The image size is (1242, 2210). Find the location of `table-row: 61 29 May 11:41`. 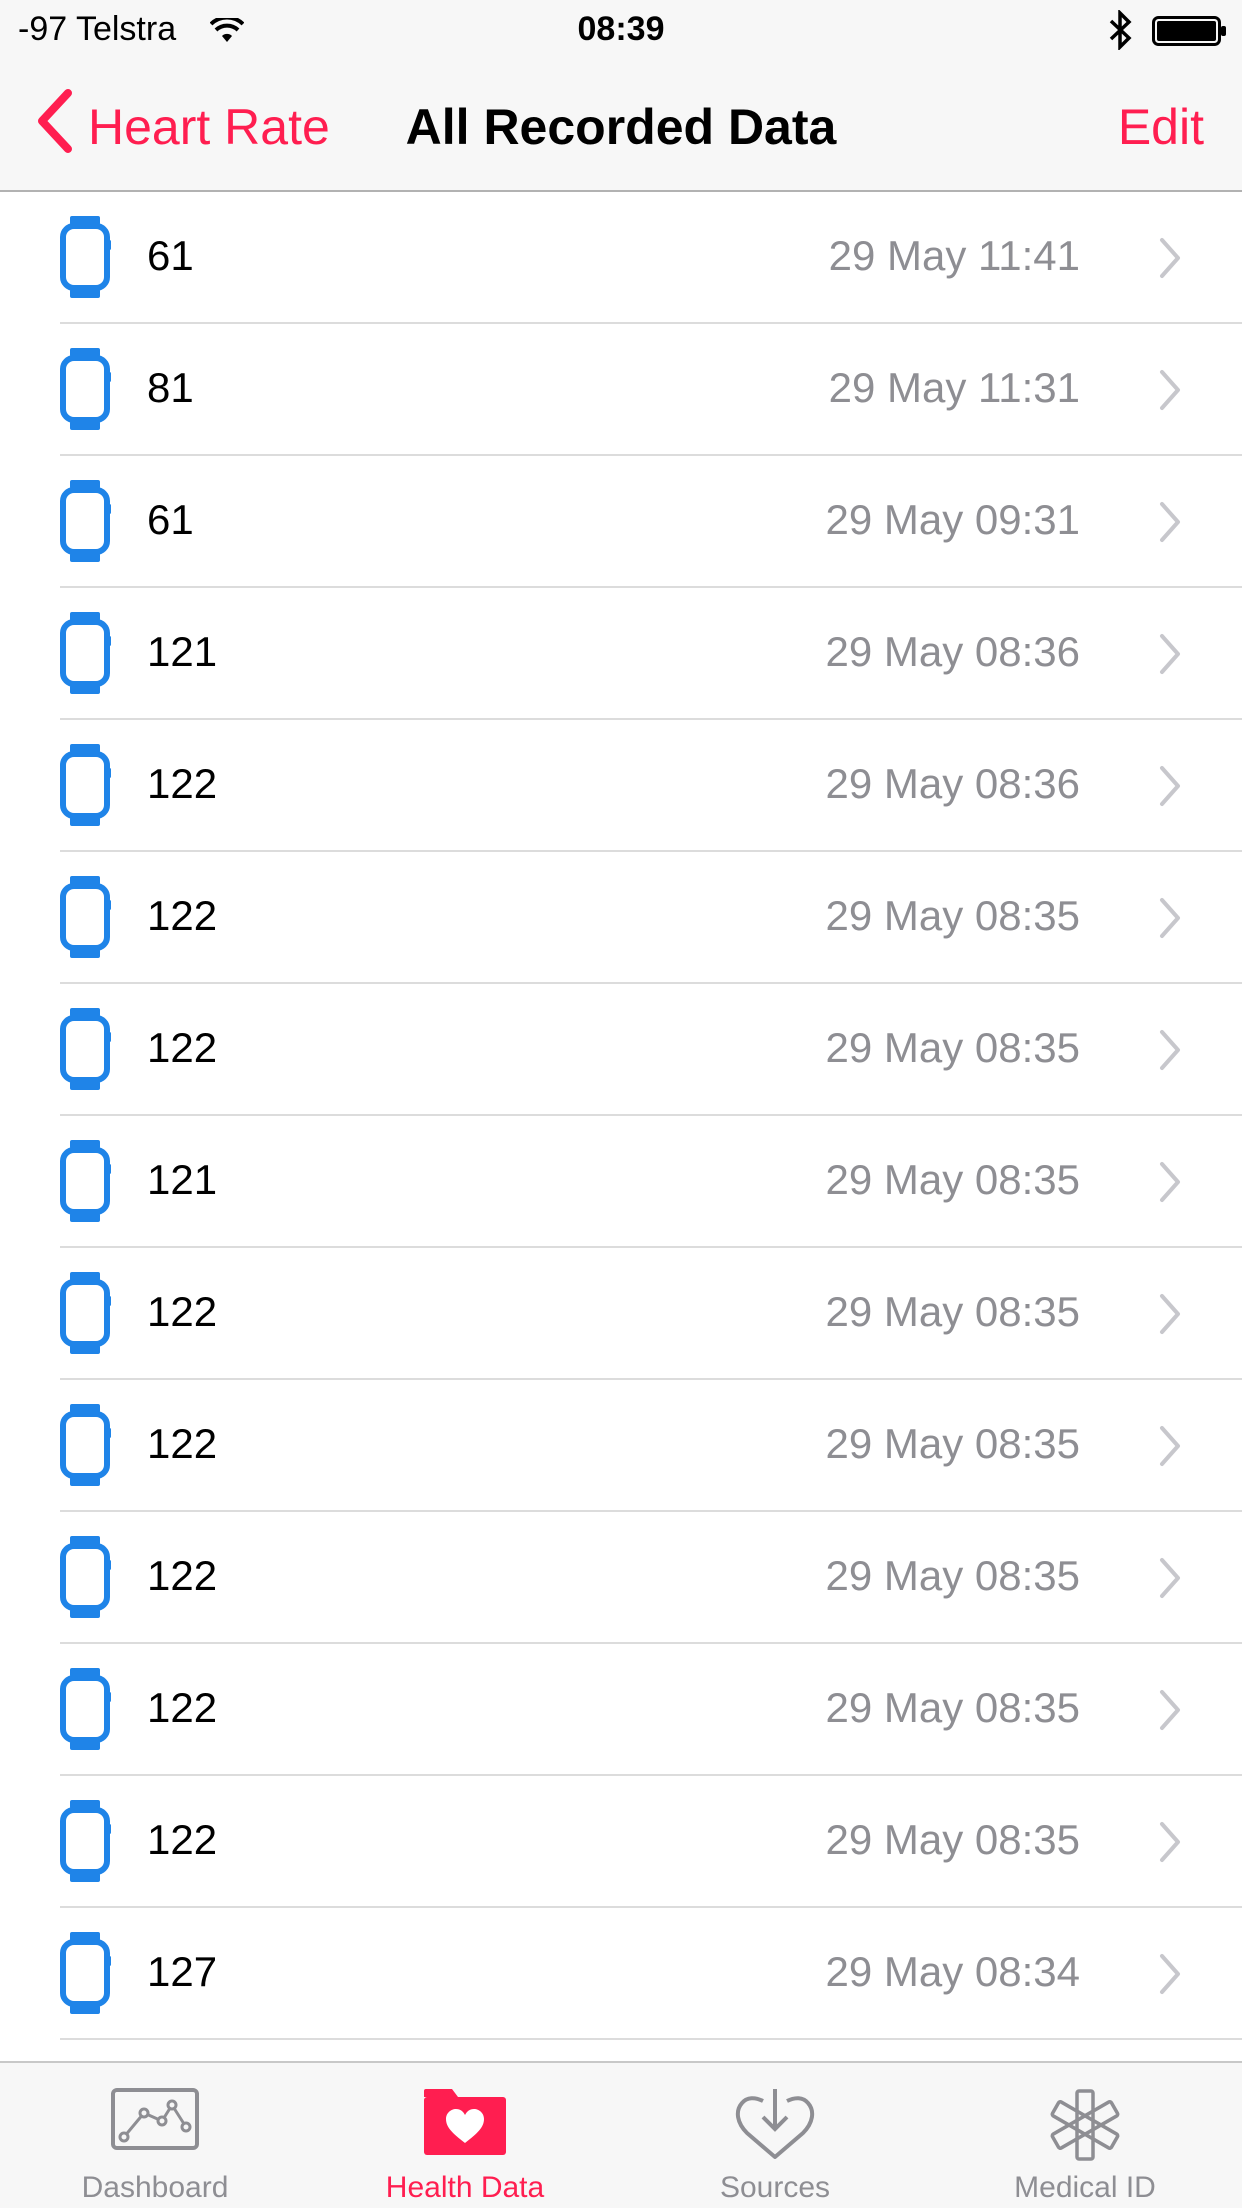

table-row: 61 29 May 11:41 is located at coordinates (621, 258).